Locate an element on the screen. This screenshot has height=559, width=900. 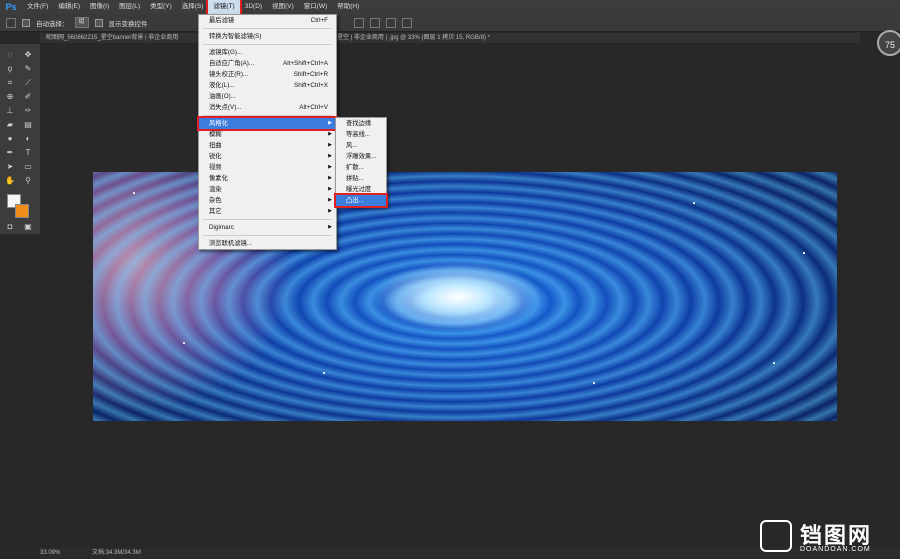
status-zoom: 33.09% is located at coordinates (50, 553).